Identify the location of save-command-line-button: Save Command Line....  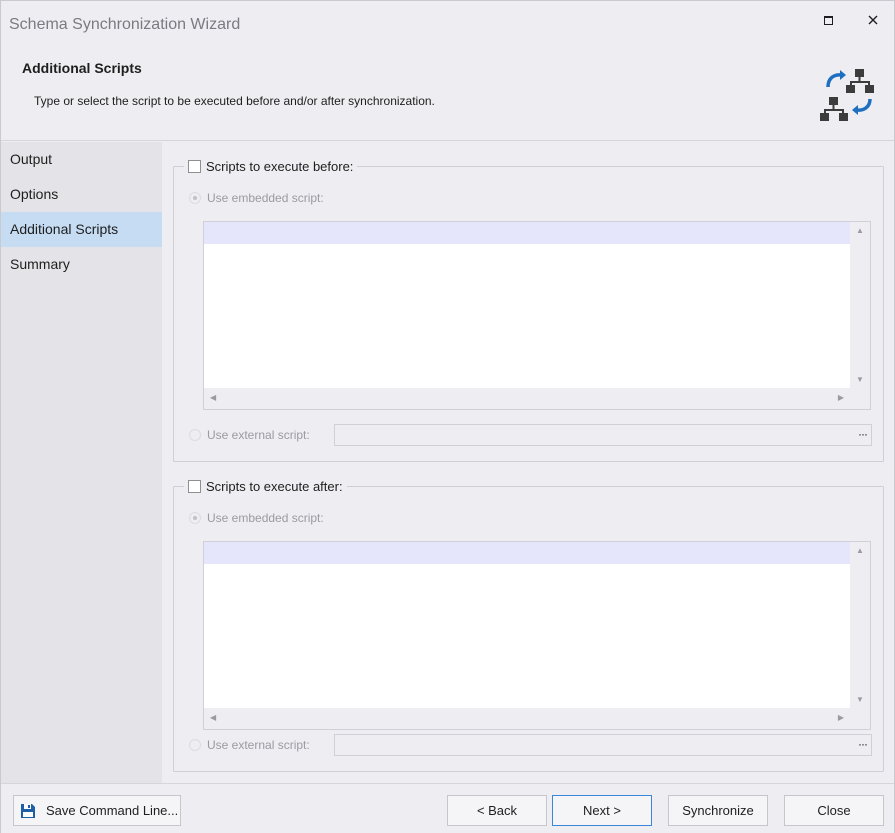
(97, 810).